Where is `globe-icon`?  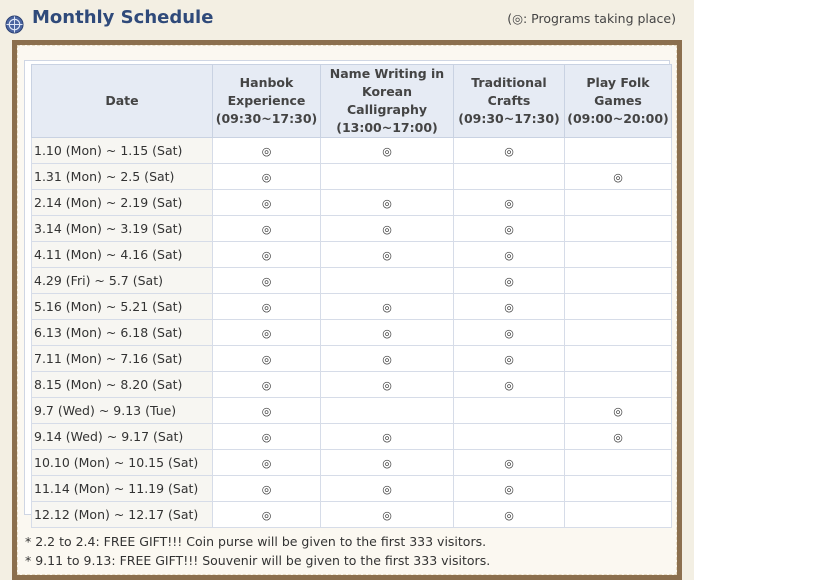 globe-icon is located at coordinates (14, 24).